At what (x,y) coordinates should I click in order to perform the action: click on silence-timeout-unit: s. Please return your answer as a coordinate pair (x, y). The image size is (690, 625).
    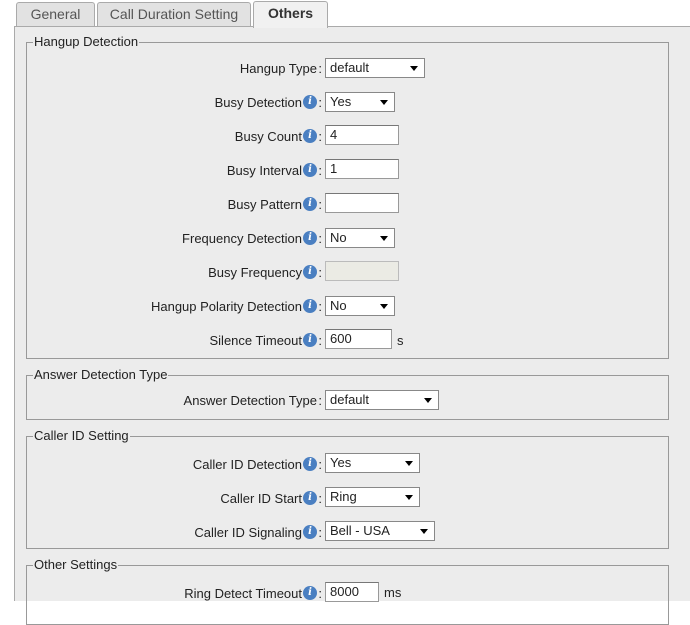
    Looking at the image, I should click on (400, 340).